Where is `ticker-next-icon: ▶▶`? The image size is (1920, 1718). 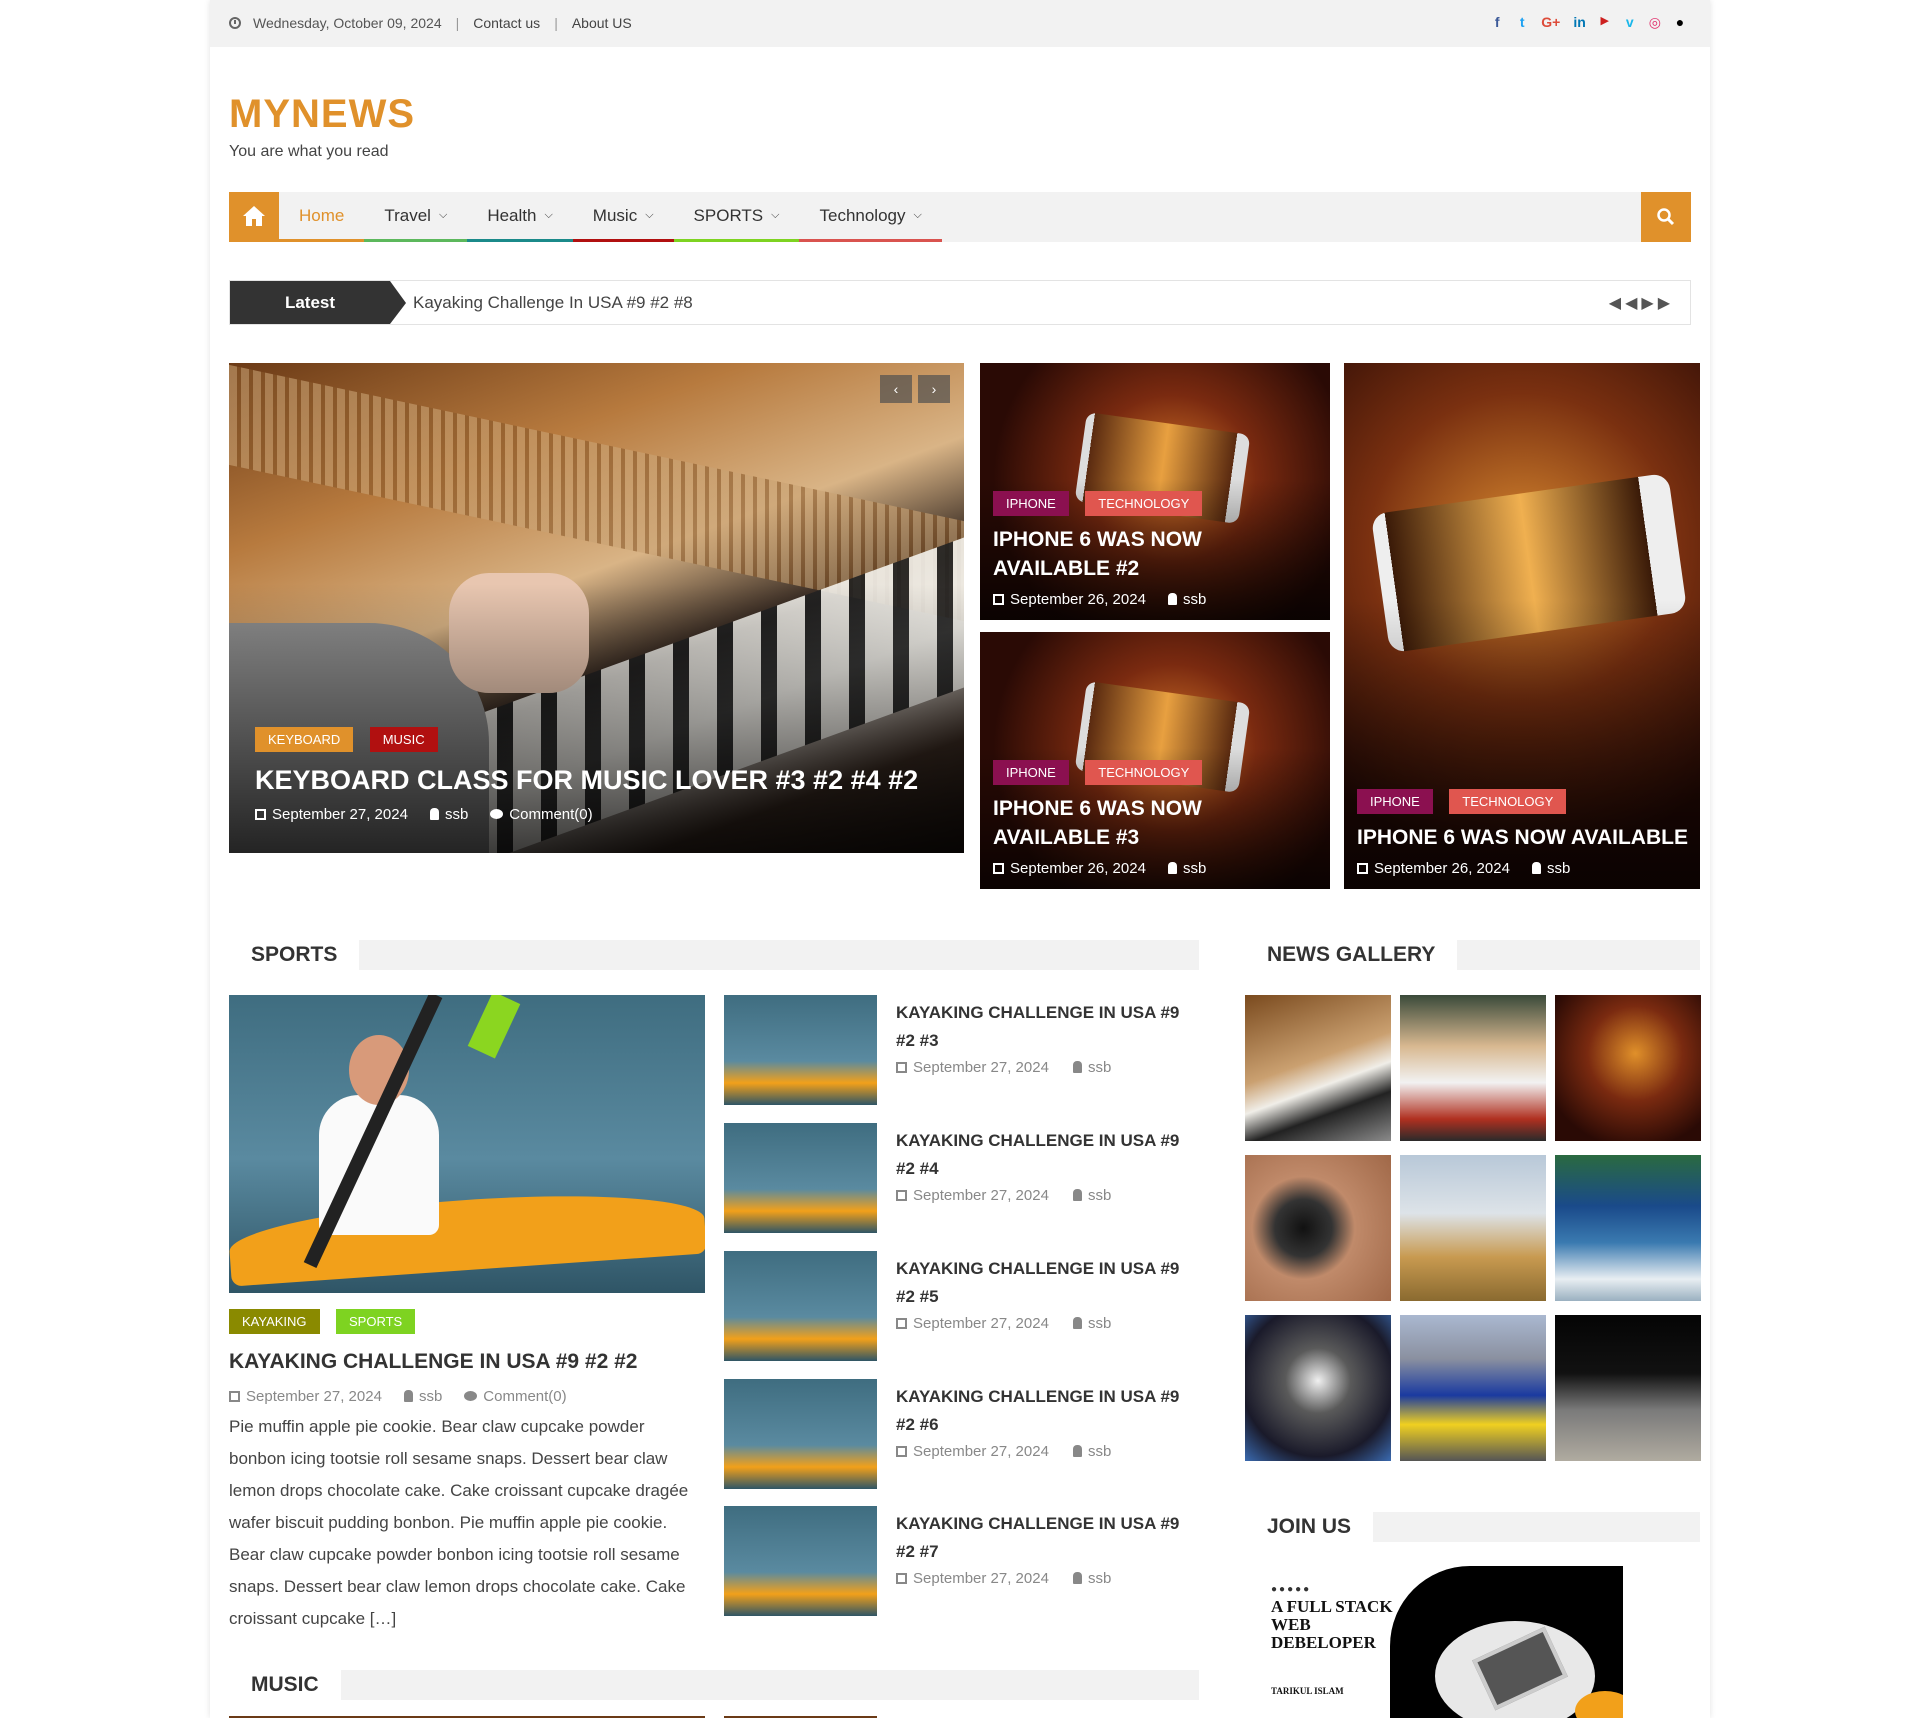 ticker-next-icon: ▶▶ is located at coordinates (1657, 303).